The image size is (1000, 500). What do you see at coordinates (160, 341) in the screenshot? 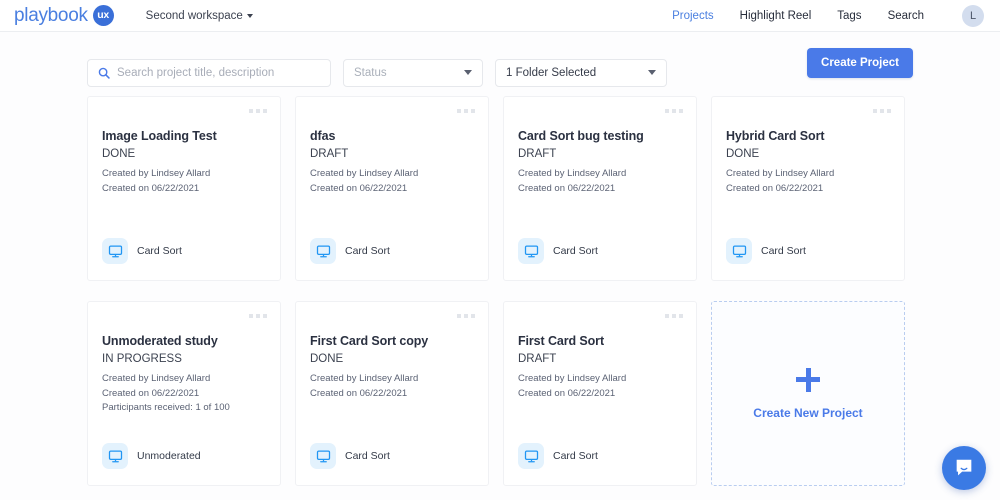
I see `project-title: Unmoderated study` at bounding box center [160, 341].